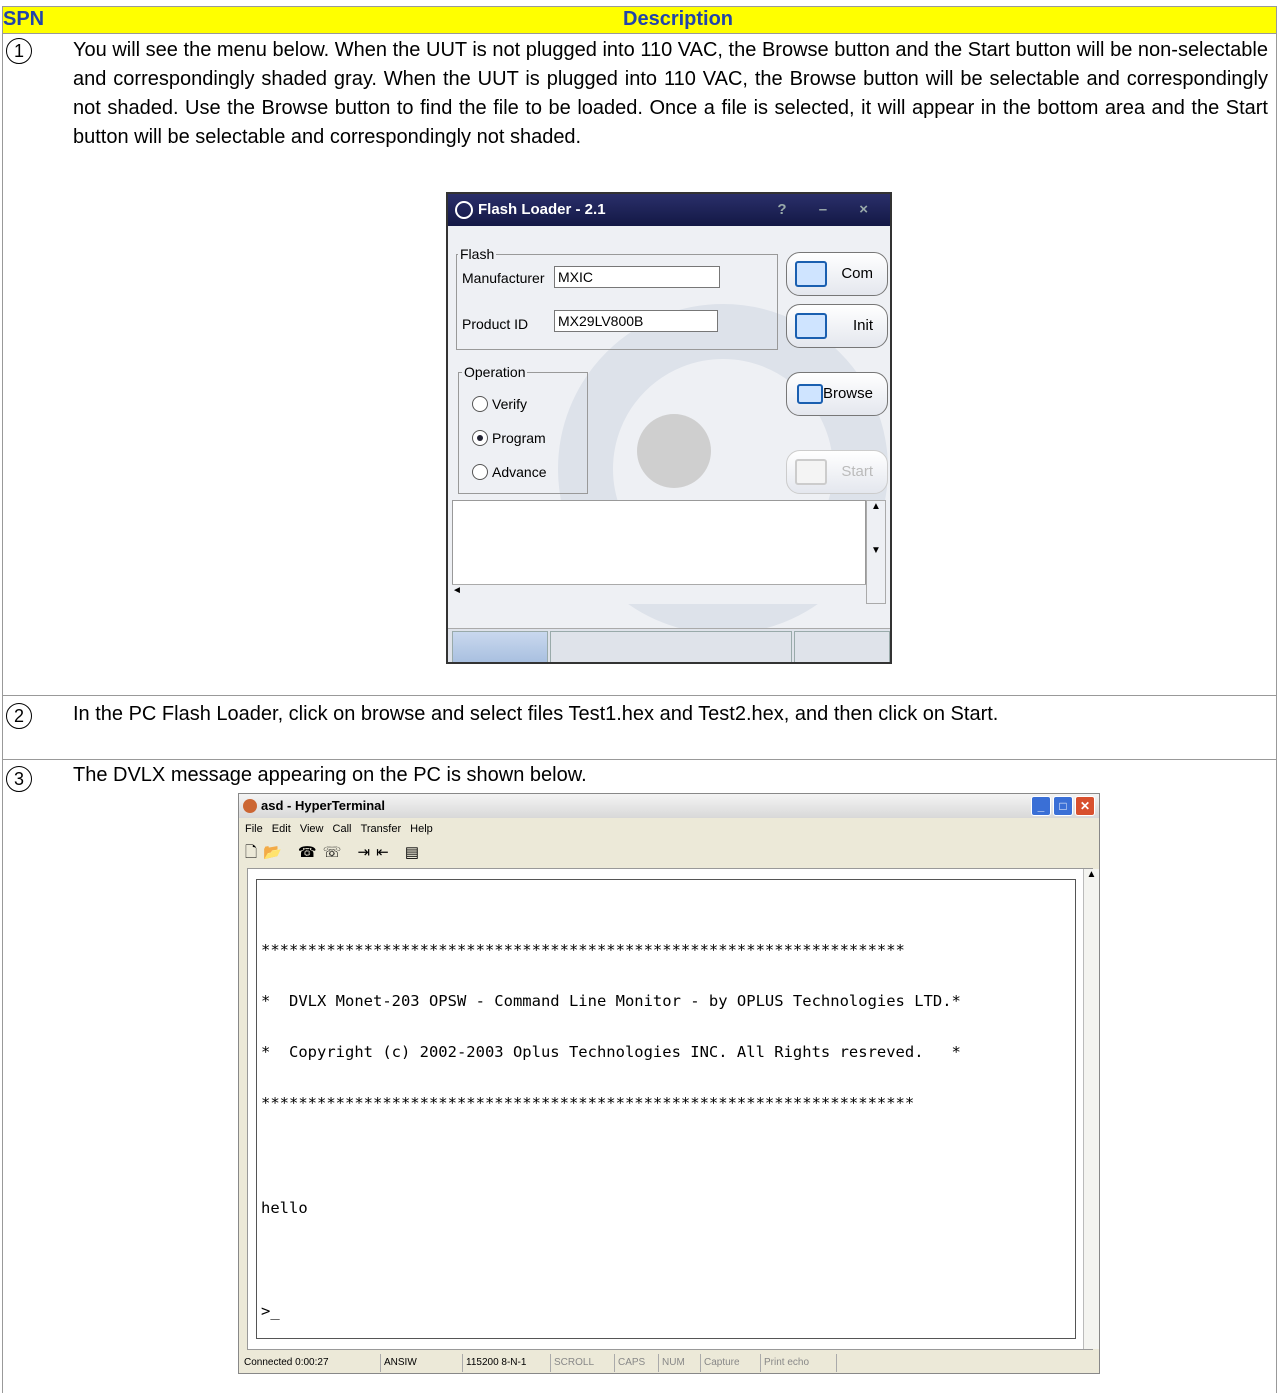  I want to click on advance-radio, so click(480, 472).